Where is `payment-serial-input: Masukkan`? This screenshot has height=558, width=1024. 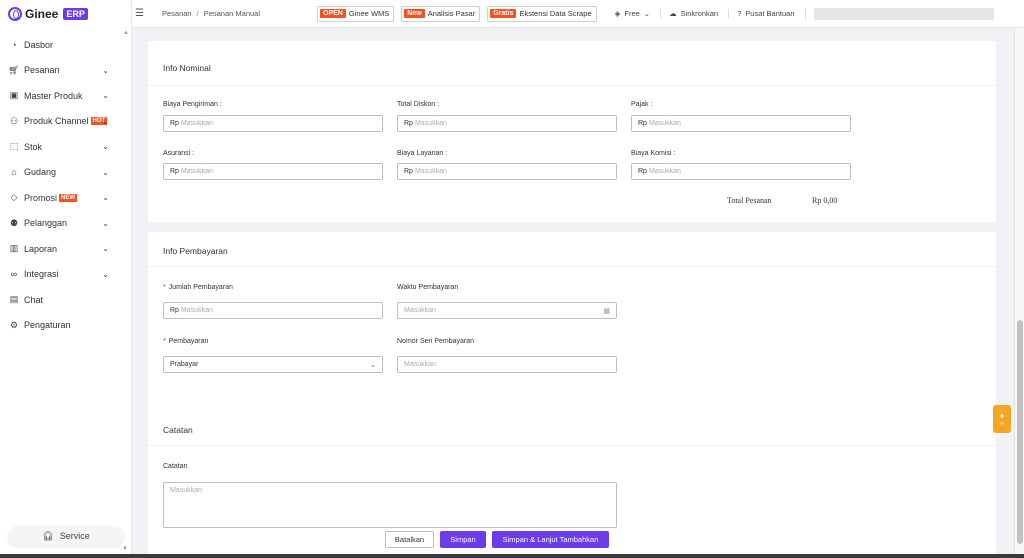
payment-serial-input: Masukkan is located at coordinates (507, 364).